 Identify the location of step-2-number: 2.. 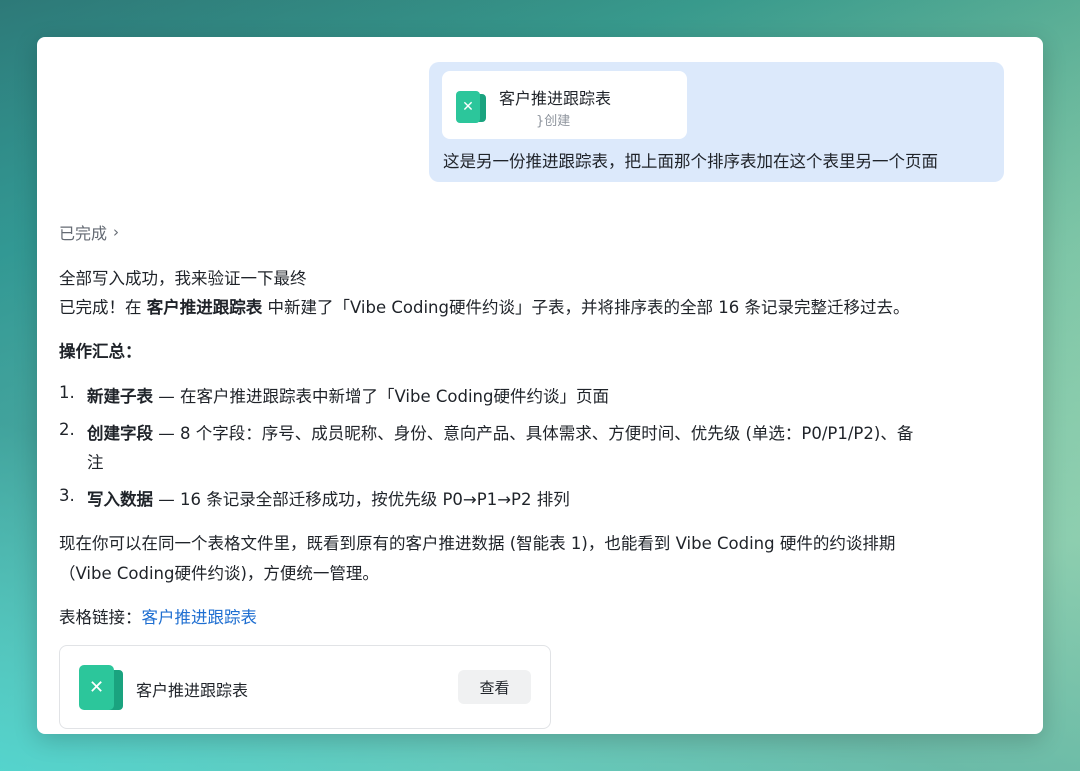
(67, 429).